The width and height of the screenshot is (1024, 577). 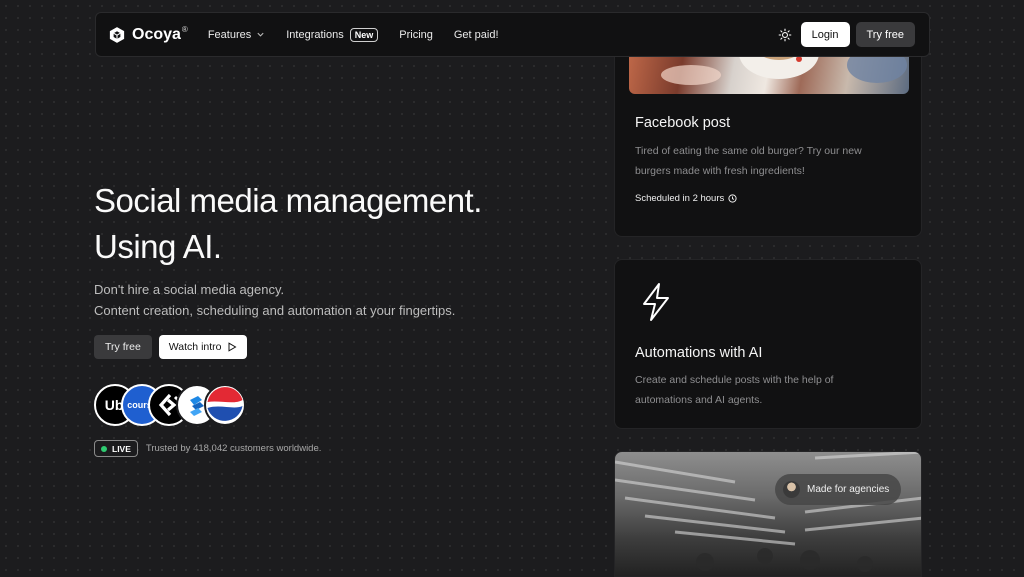 I want to click on live-badge: LIVE, so click(x=116, y=448).